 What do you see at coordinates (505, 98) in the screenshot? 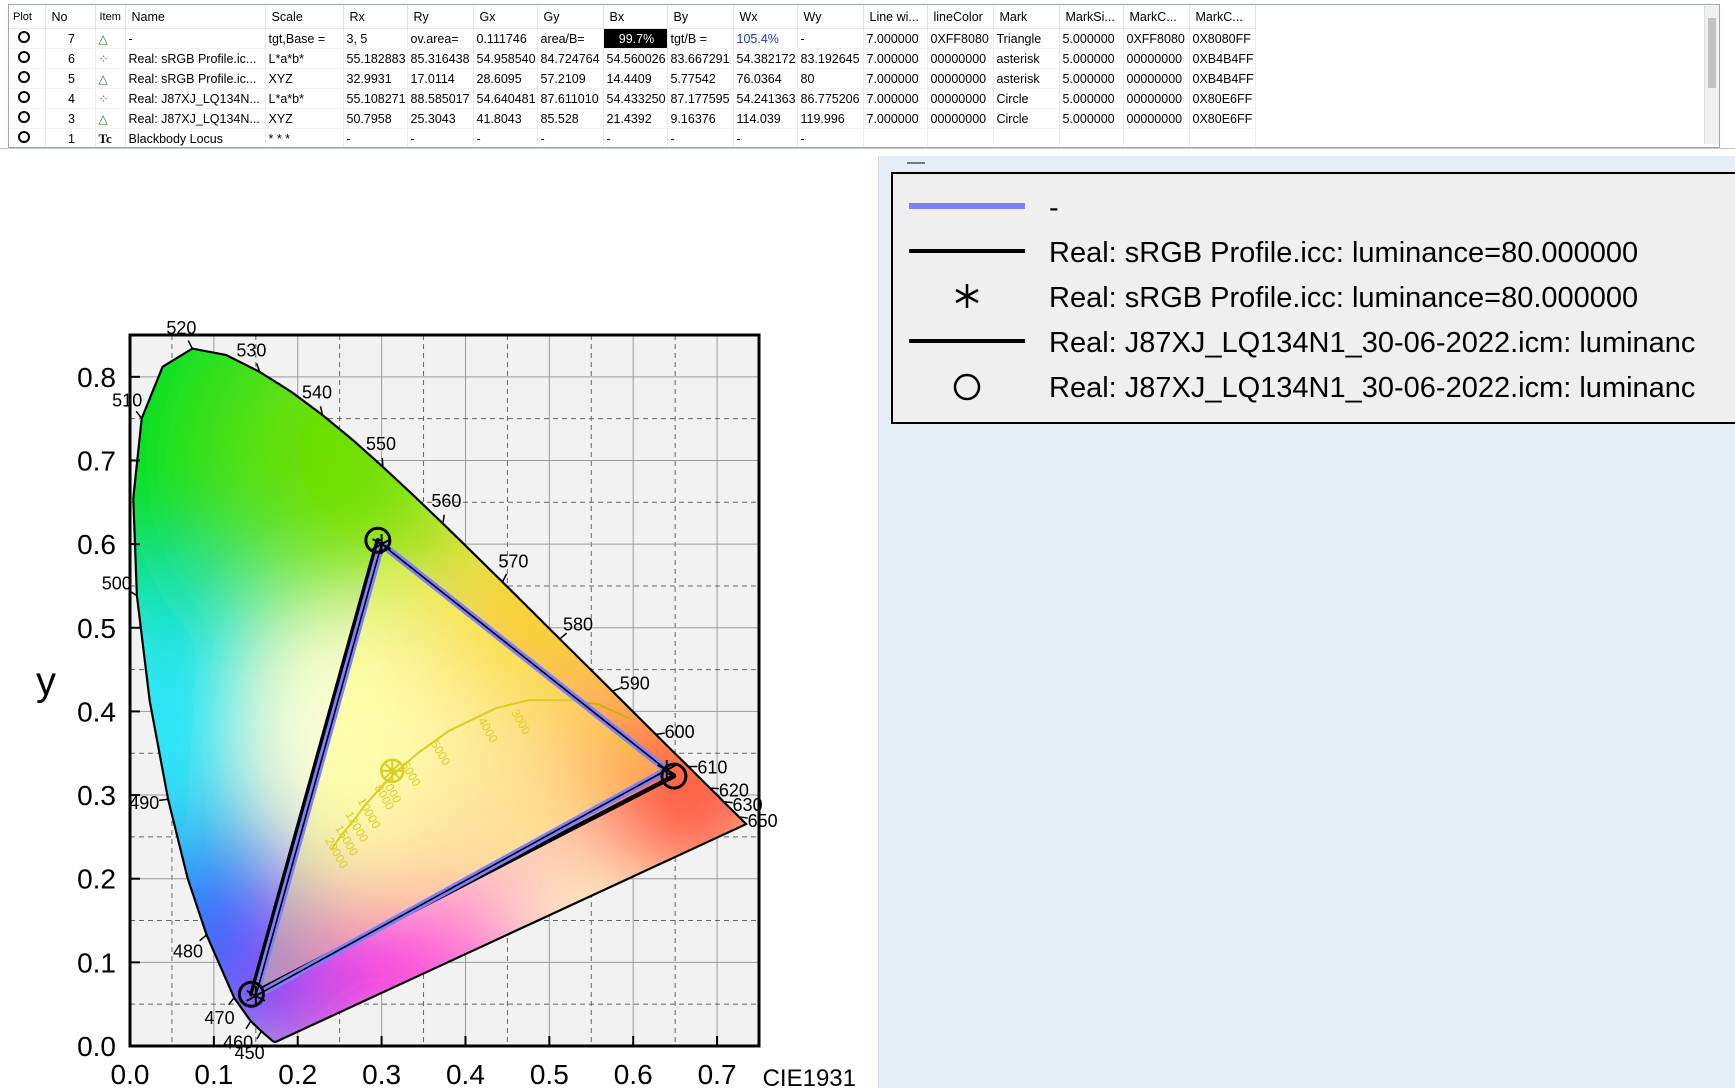
I see `cell-gx: 54.640481` at bounding box center [505, 98].